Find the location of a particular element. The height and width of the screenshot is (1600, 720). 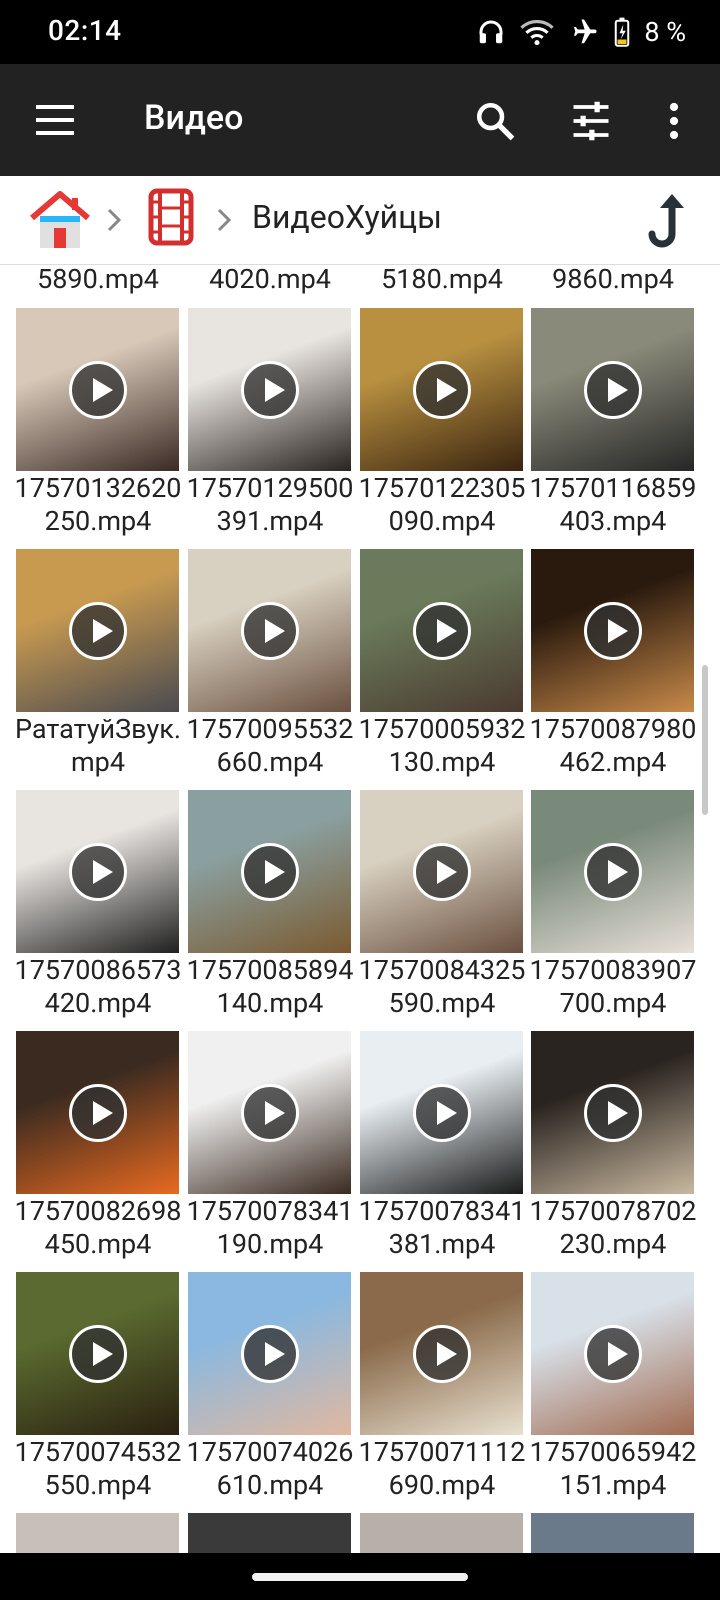

file-name: 1757007870​2230.mp4 is located at coordinates (613, 1227).